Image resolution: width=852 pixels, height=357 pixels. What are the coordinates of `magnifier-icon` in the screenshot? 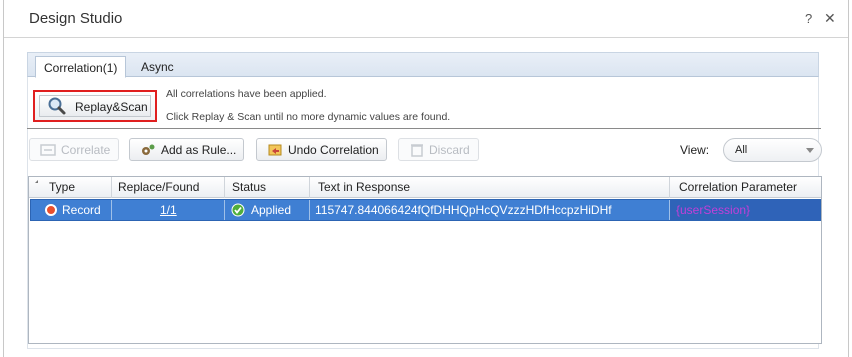 It's located at (57, 106).